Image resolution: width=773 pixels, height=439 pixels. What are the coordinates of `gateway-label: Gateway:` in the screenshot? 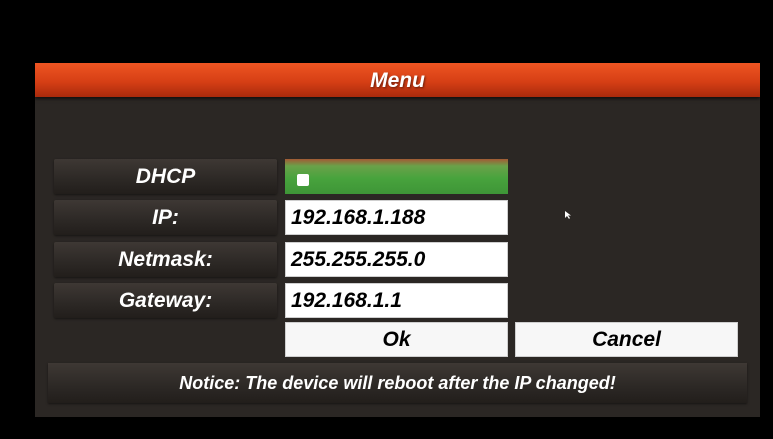 It's located at (165, 300).